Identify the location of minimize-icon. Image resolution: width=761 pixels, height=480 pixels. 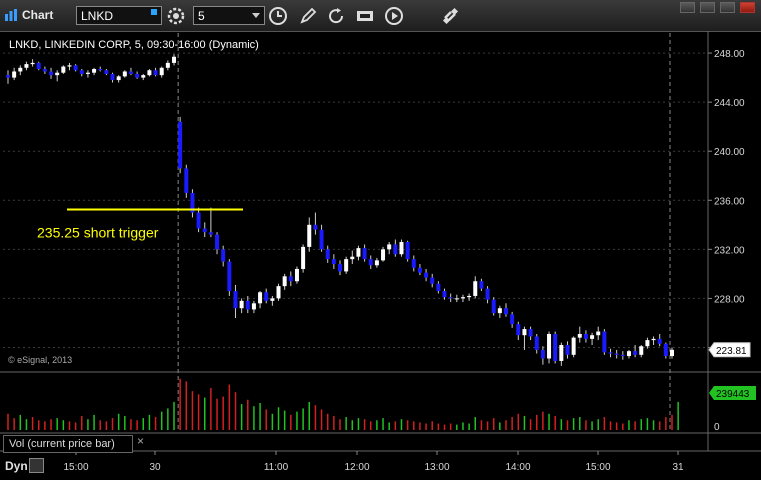
(687, 7).